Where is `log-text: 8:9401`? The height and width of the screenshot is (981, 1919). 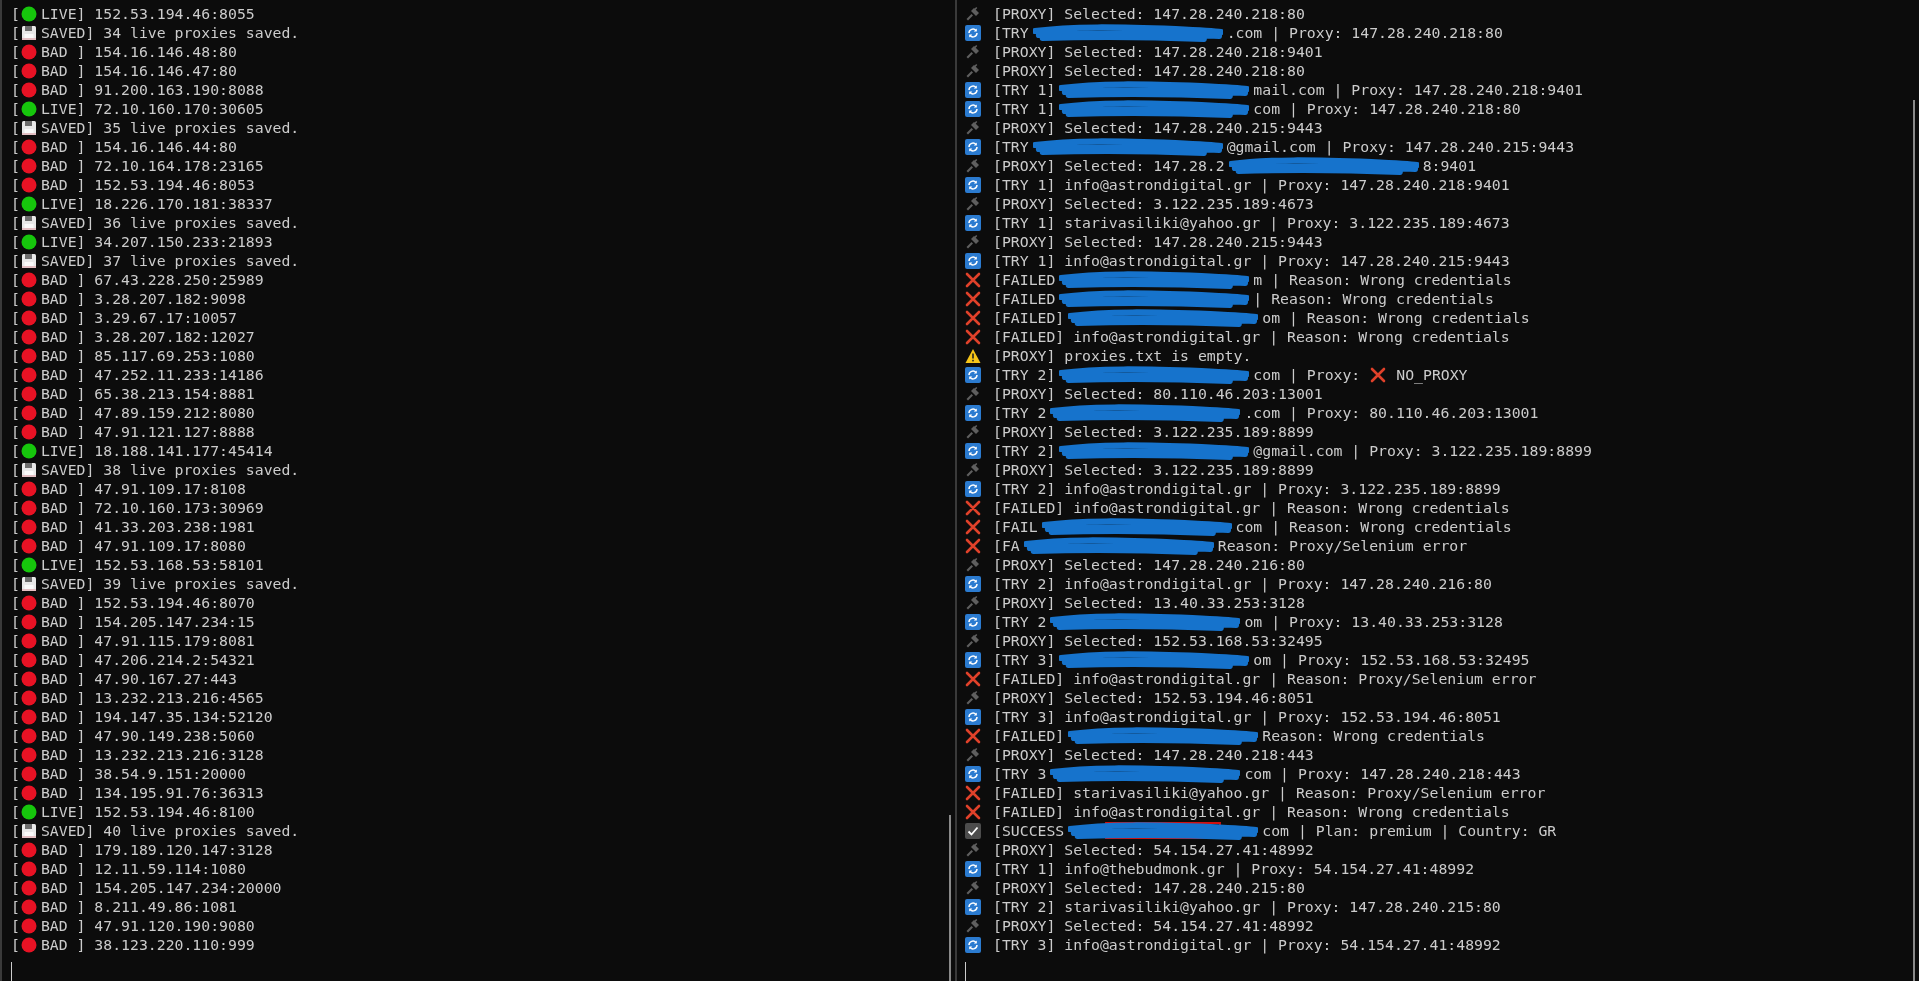 log-text: 8:9401 is located at coordinates (1449, 165).